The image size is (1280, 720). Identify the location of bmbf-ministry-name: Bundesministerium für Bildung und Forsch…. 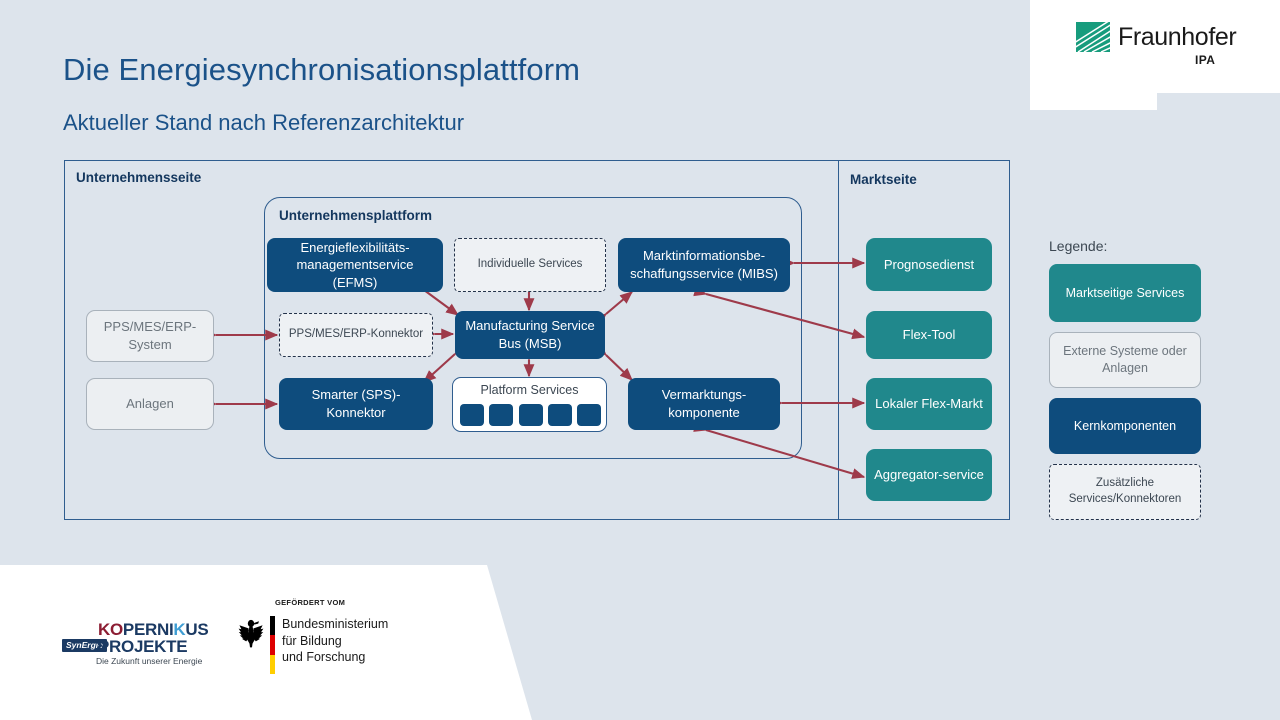
(335, 641).